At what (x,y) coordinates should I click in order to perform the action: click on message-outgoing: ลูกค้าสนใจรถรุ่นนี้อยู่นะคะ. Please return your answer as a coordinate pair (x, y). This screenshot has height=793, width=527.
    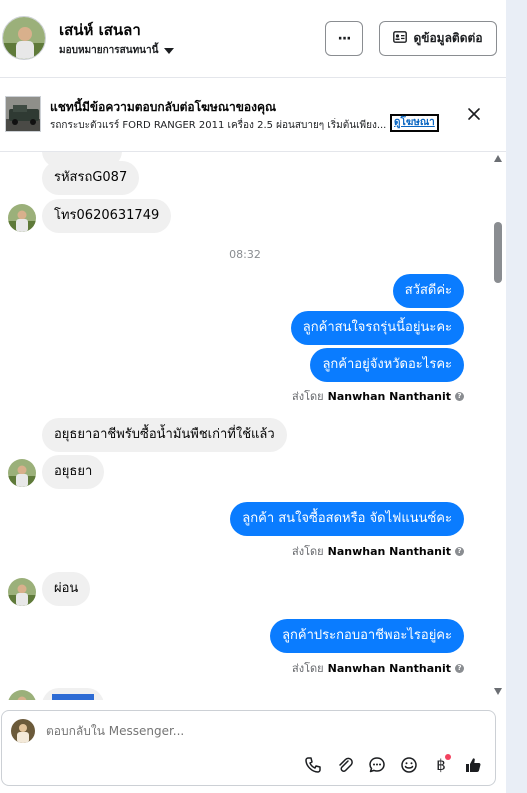
    Looking at the image, I should click on (377, 328).